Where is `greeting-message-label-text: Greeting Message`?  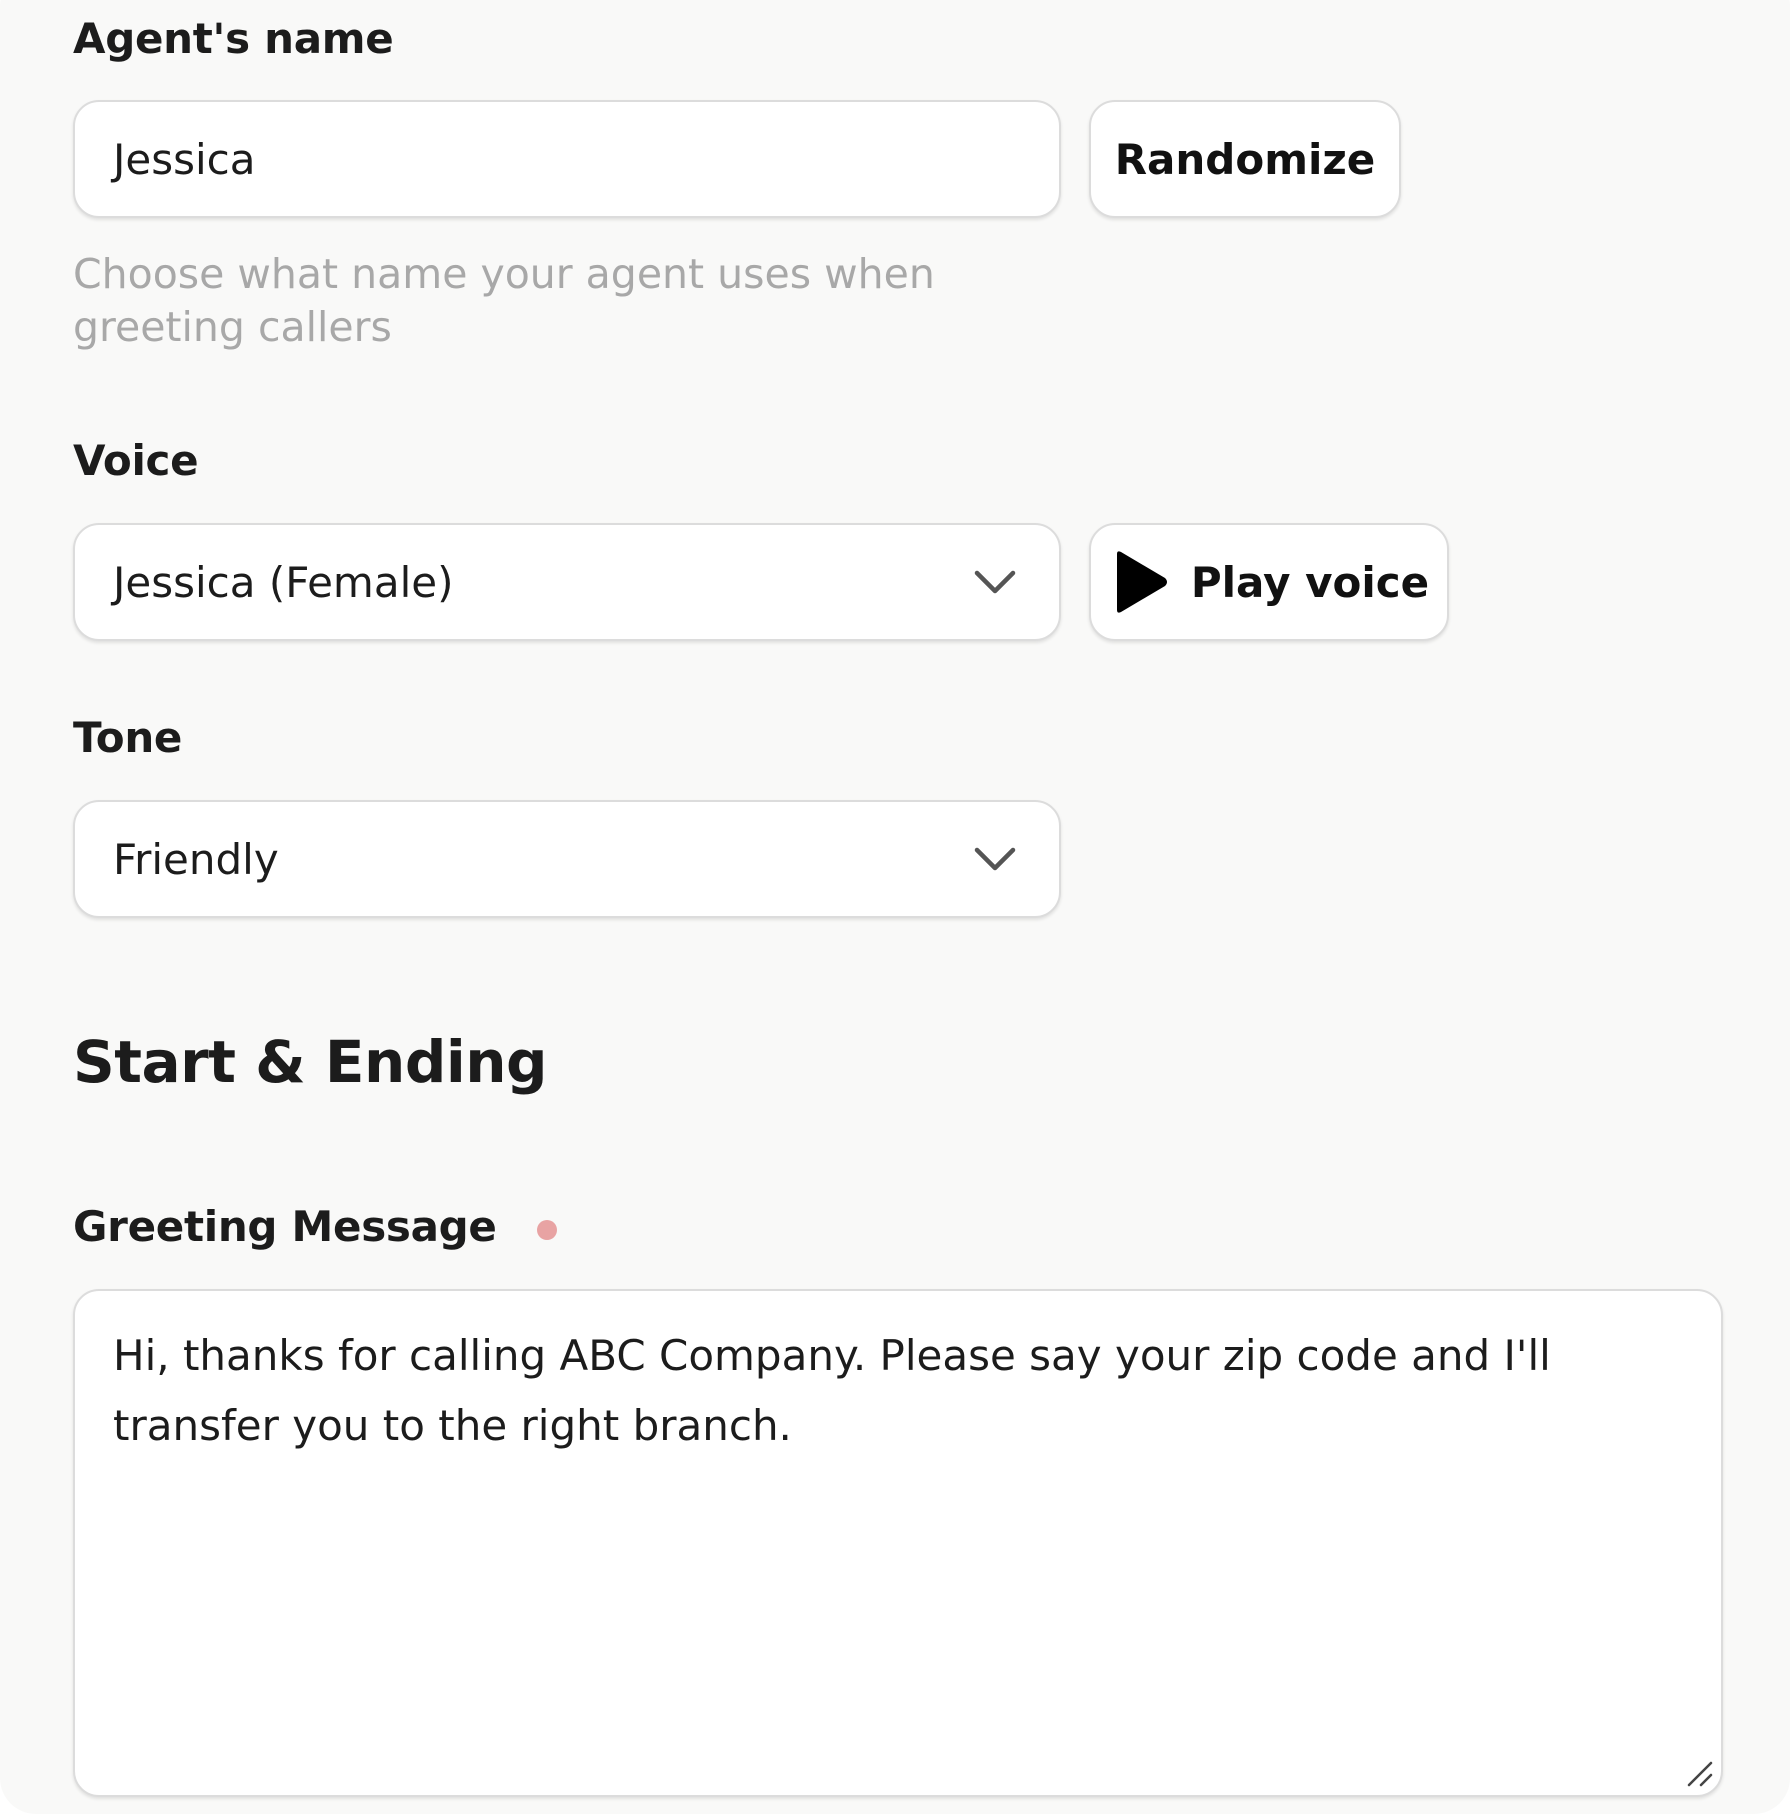 greeting-message-label-text: Greeting Message is located at coordinates (285, 1226).